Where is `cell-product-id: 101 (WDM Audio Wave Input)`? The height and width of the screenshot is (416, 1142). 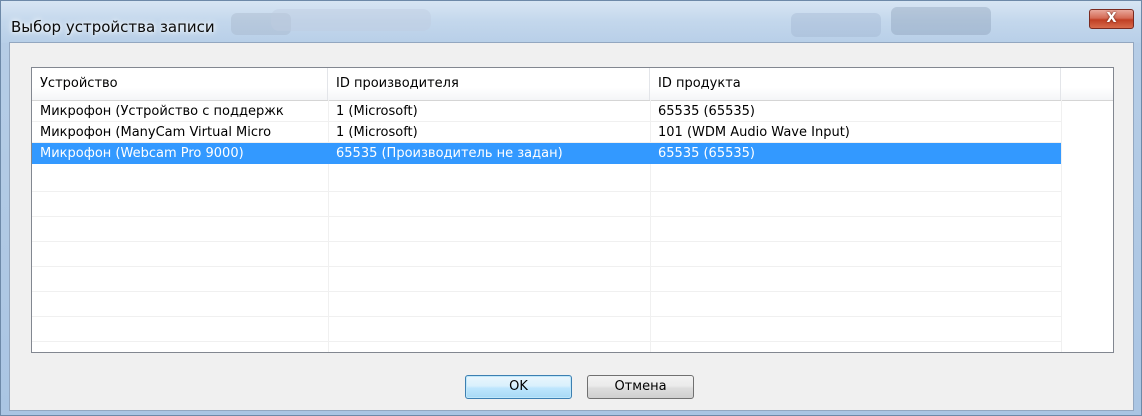
cell-product-id: 101 (WDM Audio Wave Input) is located at coordinates (754, 132).